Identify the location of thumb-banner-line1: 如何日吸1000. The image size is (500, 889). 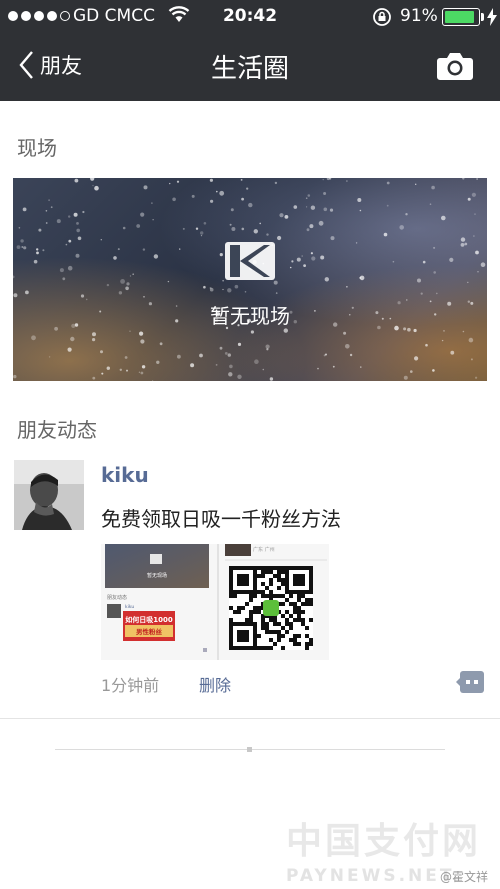
(149, 619).